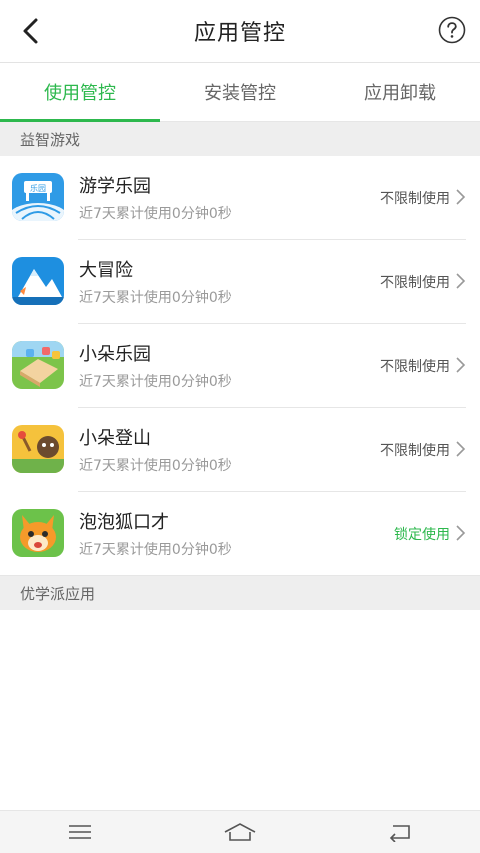  Describe the element at coordinates (106, 270) in the screenshot. I see `app-name: 大冒险` at that location.